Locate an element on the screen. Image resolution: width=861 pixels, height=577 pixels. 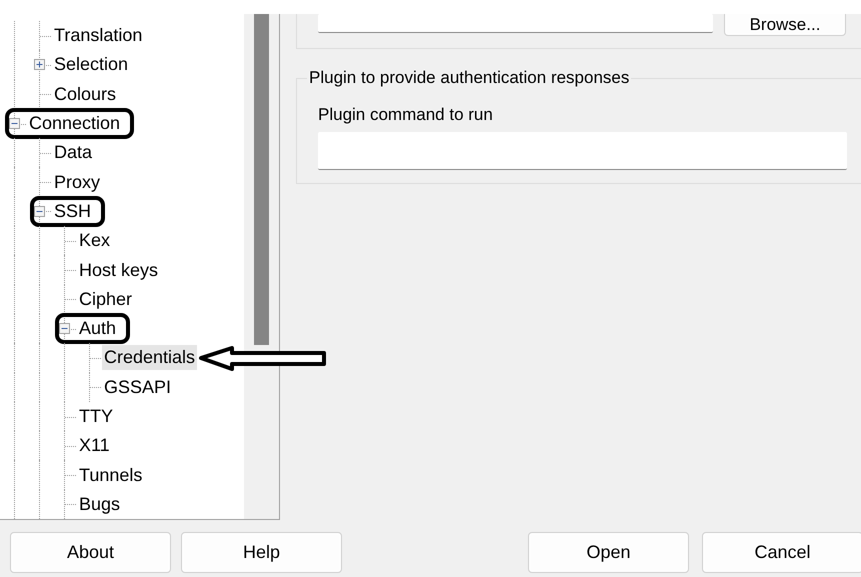
tree-item: Tunnels is located at coordinates (110, 475).